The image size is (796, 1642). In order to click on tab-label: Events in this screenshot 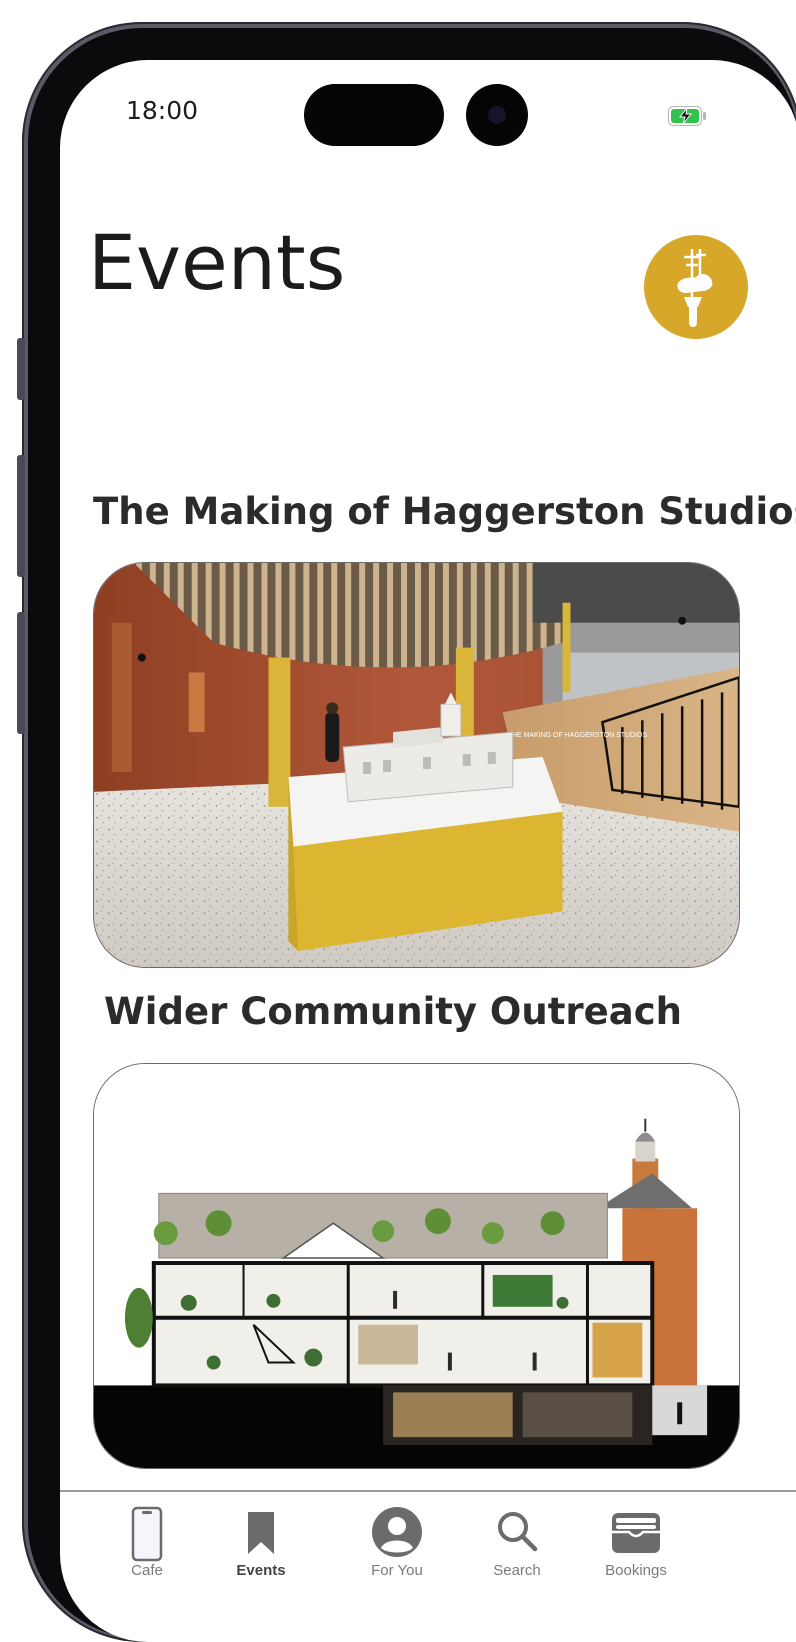, I will do `click(261, 1570)`.